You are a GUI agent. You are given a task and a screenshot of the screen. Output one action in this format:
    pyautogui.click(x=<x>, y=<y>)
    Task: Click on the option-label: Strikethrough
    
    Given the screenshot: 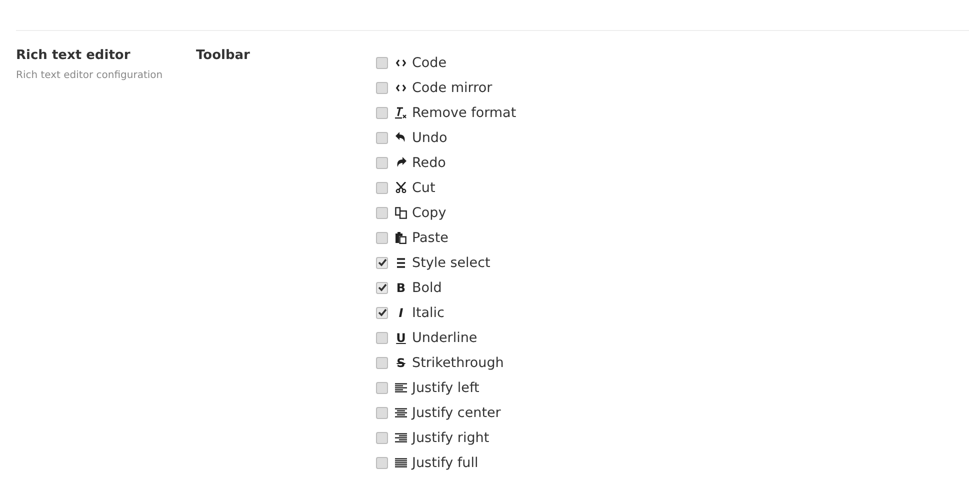 What is the action you would take?
    pyautogui.click(x=458, y=362)
    